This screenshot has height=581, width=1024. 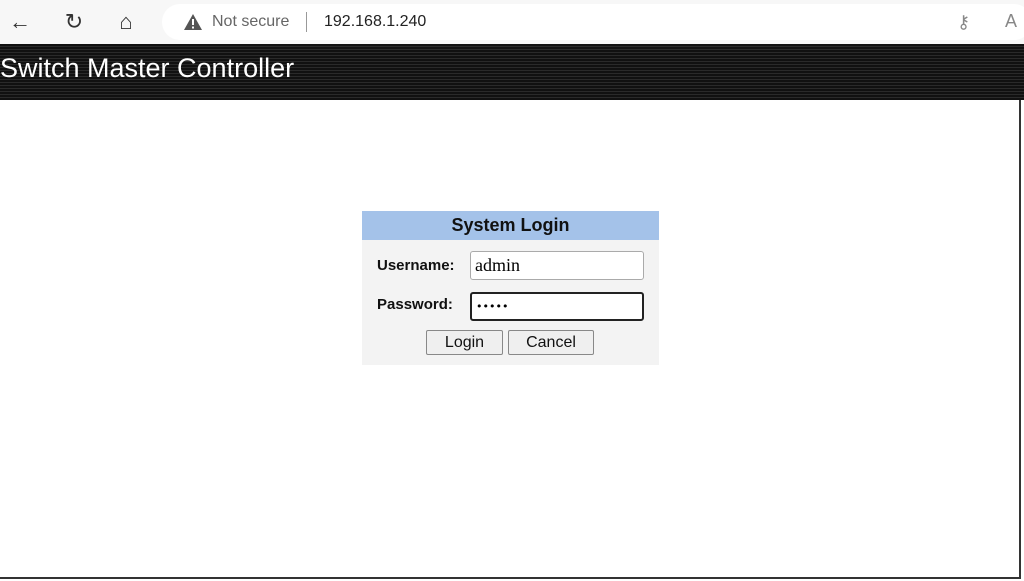 I want to click on cancel-button: Cancel, so click(x=551, y=342).